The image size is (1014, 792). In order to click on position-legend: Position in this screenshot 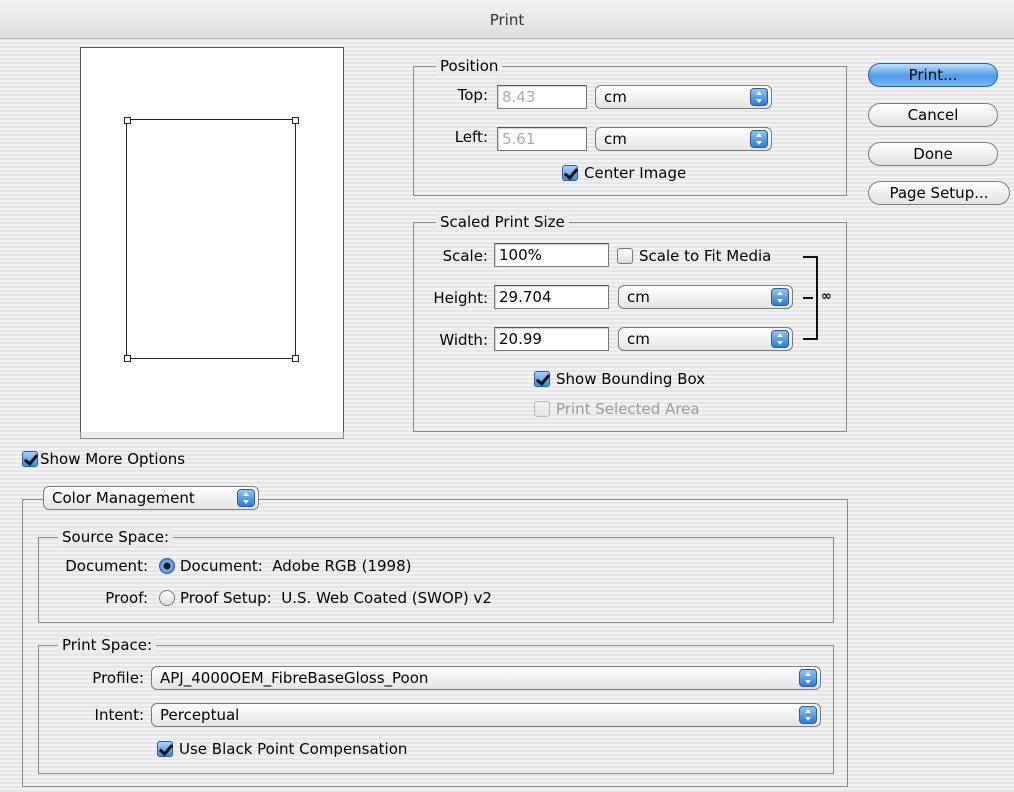, I will do `click(469, 66)`.